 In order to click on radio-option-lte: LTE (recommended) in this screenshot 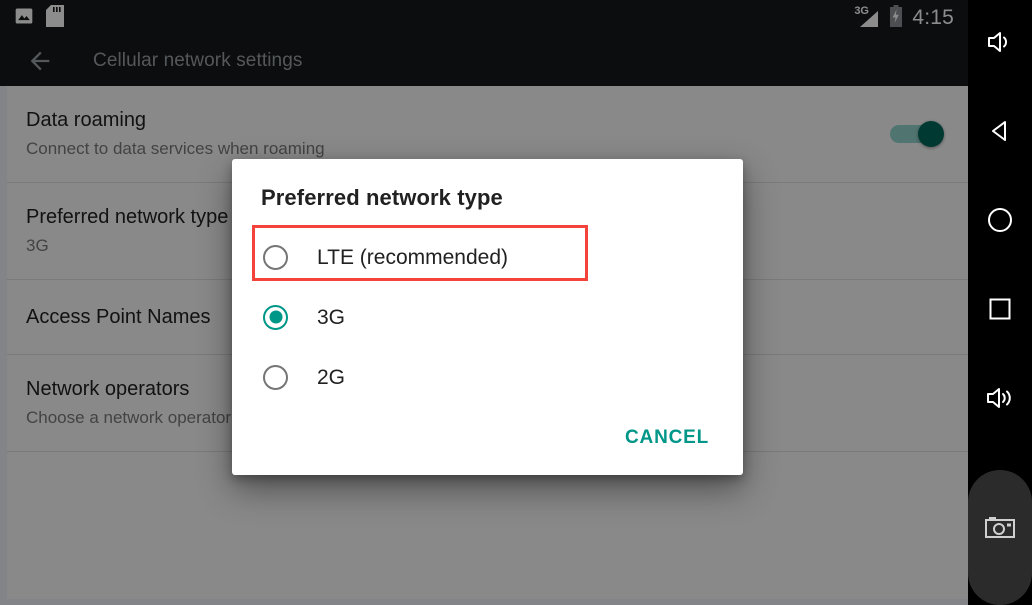, I will do `click(487, 257)`.